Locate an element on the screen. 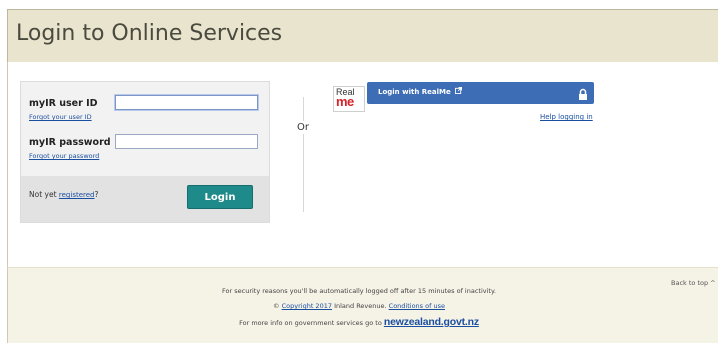 The width and height of the screenshot is (718, 343). password-label: myIR password is located at coordinates (70, 142).